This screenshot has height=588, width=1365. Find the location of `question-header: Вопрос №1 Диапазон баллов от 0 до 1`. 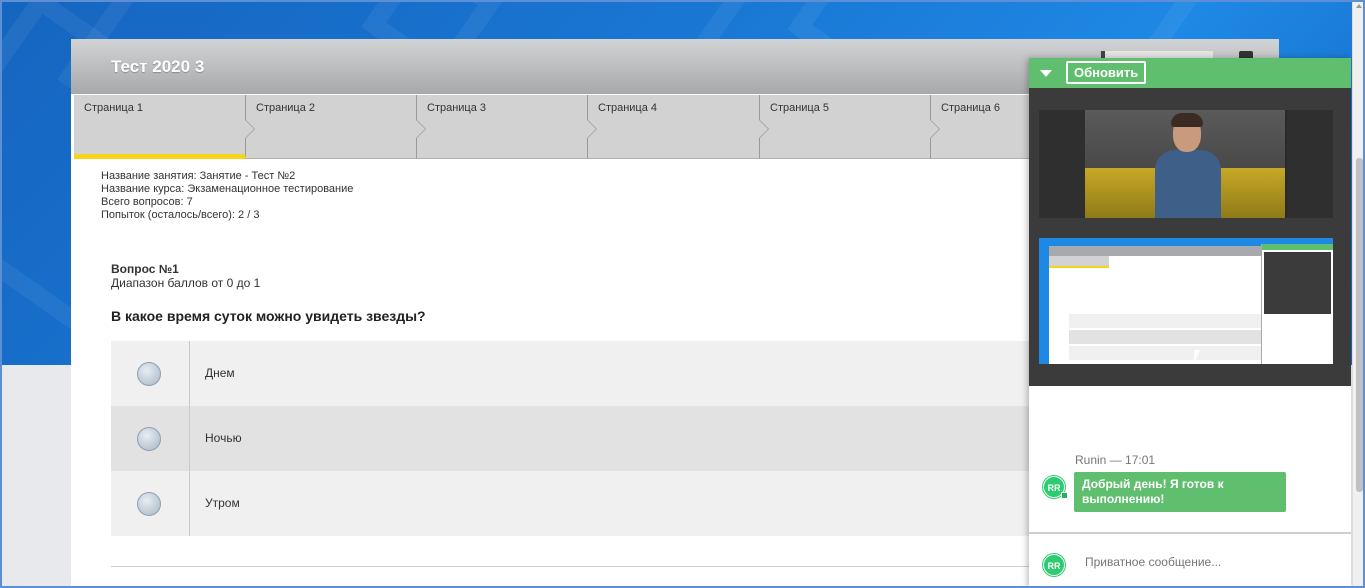

question-header: Вопрос №1 Диапазон баллов от 0 до 1 is located at coordinates (185, 276).